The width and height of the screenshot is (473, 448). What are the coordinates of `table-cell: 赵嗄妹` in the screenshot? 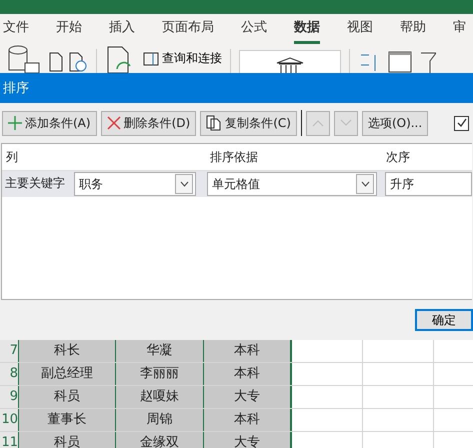 It's located at (160, 397).